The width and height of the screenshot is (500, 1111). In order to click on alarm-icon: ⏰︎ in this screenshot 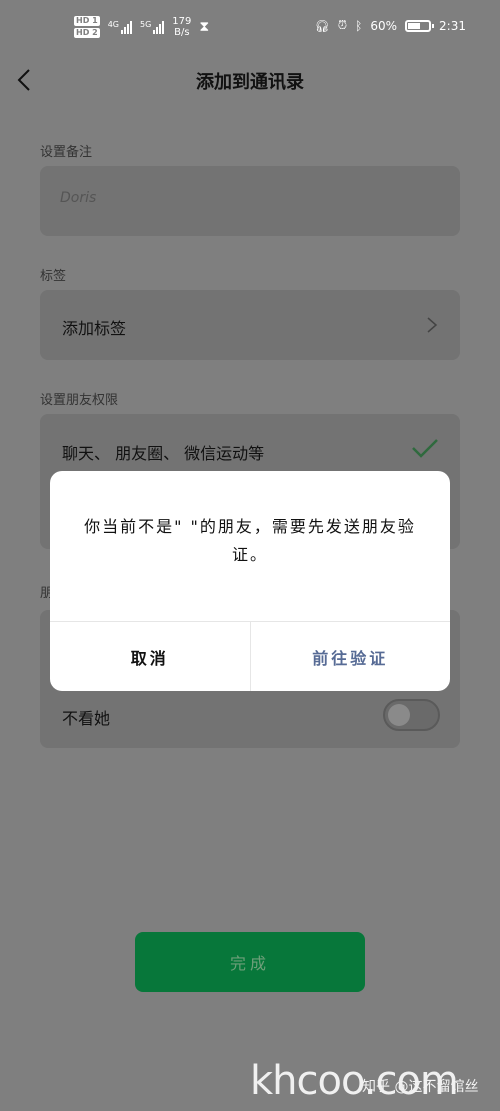, I will do `click(342, 25)`.